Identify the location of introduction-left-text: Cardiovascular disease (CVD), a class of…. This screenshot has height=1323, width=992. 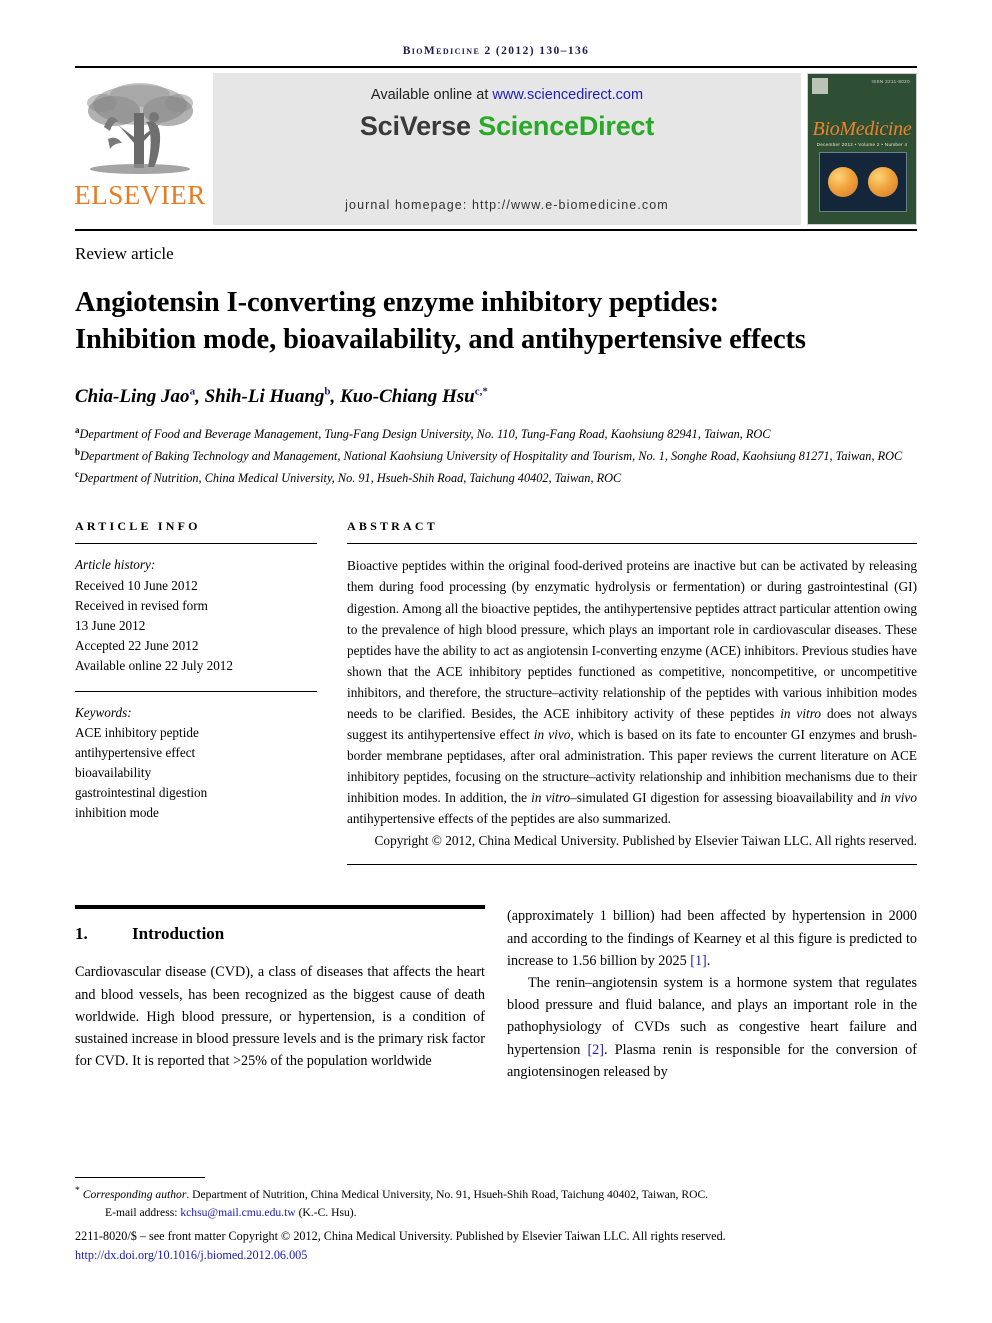
(280, 1016).